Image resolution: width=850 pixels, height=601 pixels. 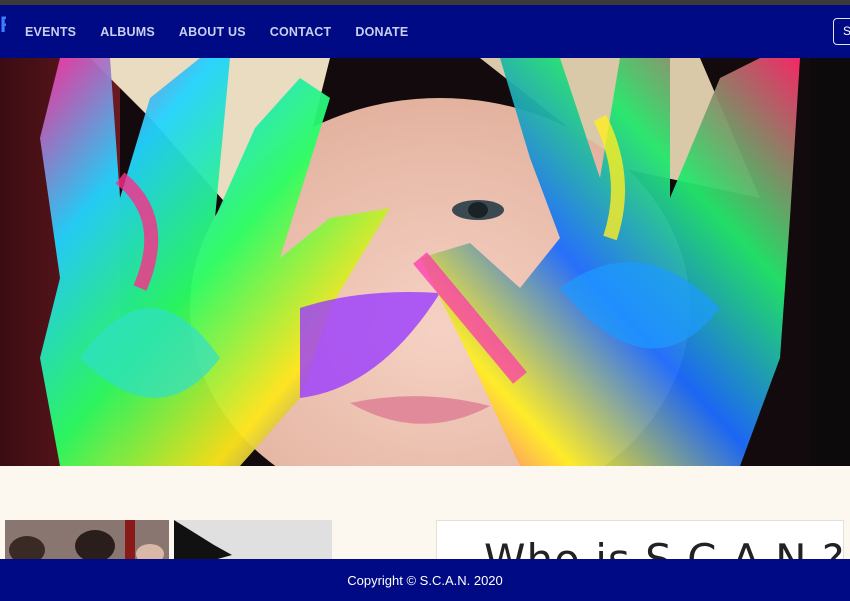 I want to click on nav-outline-button: S, so click(x=841, y=31).